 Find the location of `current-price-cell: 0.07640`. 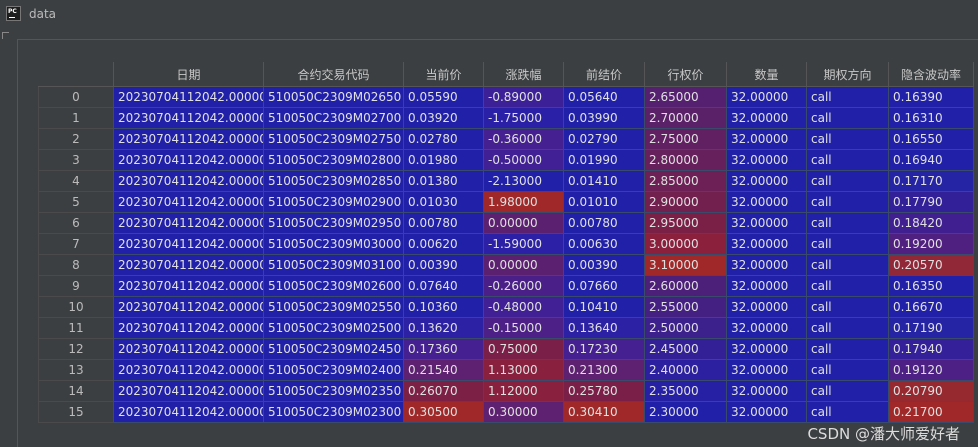

current-price-cell: 0.07640 is located at coordinates (443, 286).